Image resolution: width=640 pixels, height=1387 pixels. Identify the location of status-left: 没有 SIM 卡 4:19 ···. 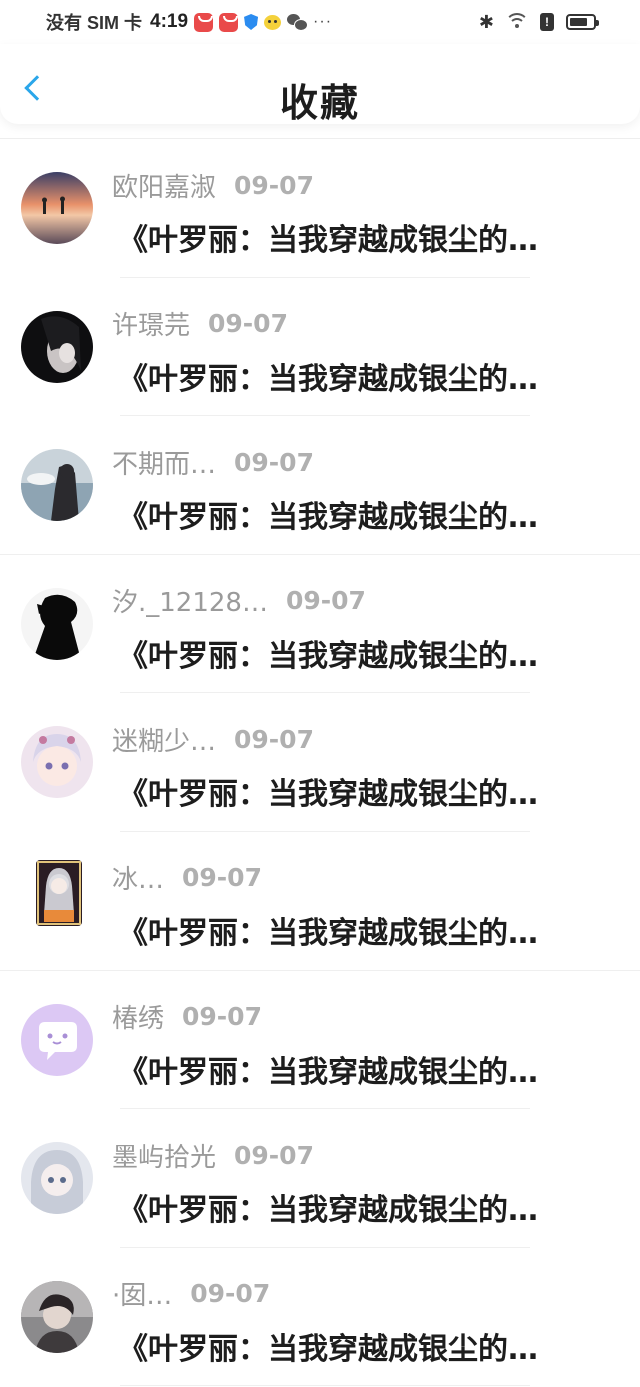
(189, 22).